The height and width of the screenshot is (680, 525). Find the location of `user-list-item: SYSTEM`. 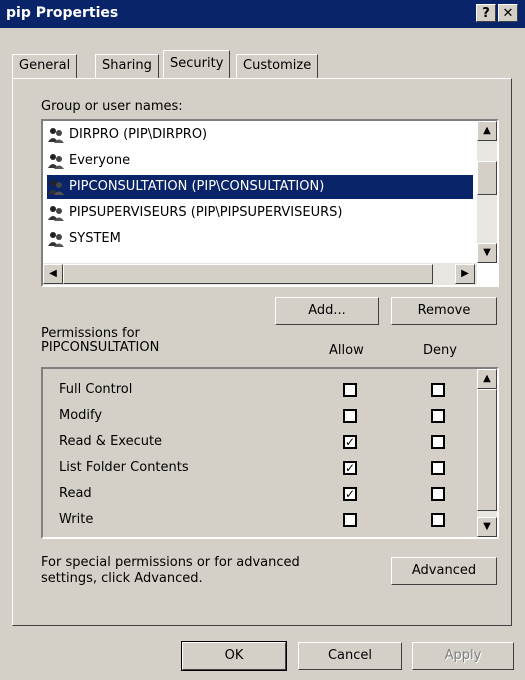

user-list-item: SYSTEM is located at coordinates (260, 239).